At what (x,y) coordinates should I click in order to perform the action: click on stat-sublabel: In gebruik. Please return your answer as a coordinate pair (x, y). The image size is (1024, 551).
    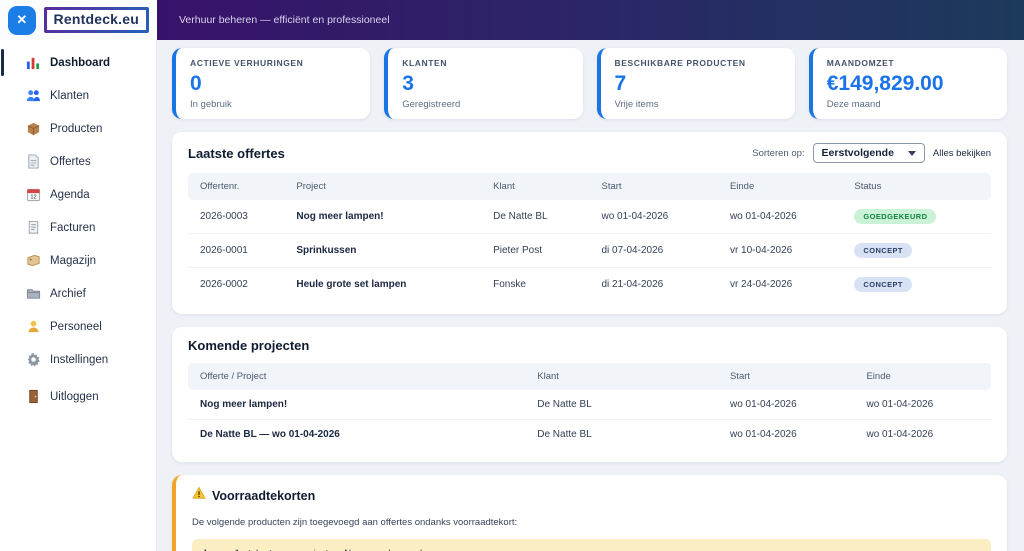
    Looking at the image, I should click on (211, 104).